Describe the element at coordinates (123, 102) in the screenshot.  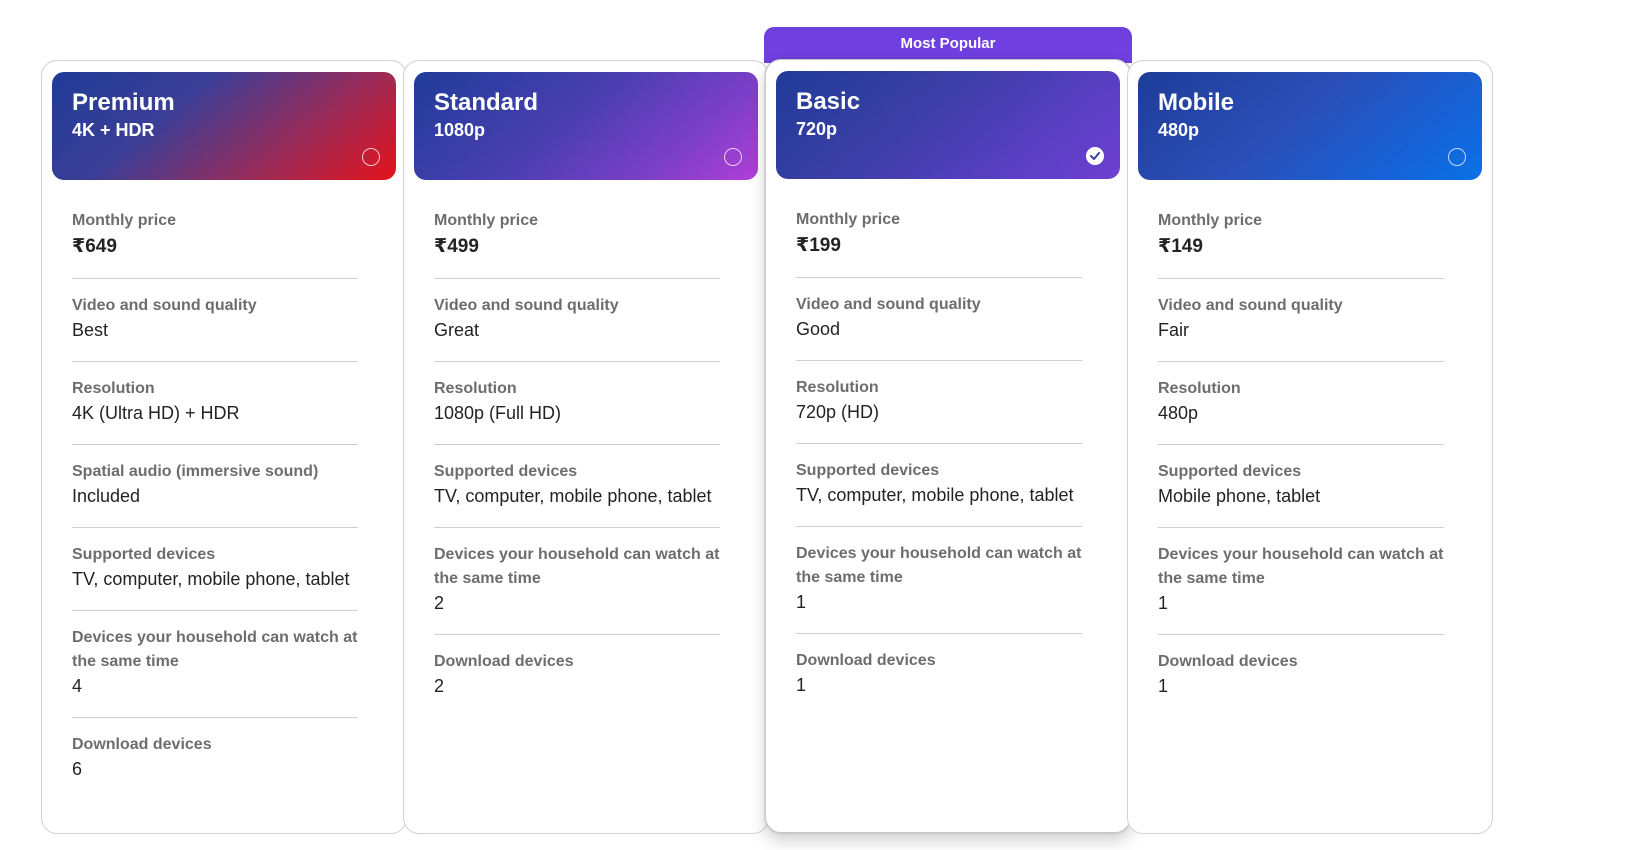
I see `plan-name: Premium` at that location.